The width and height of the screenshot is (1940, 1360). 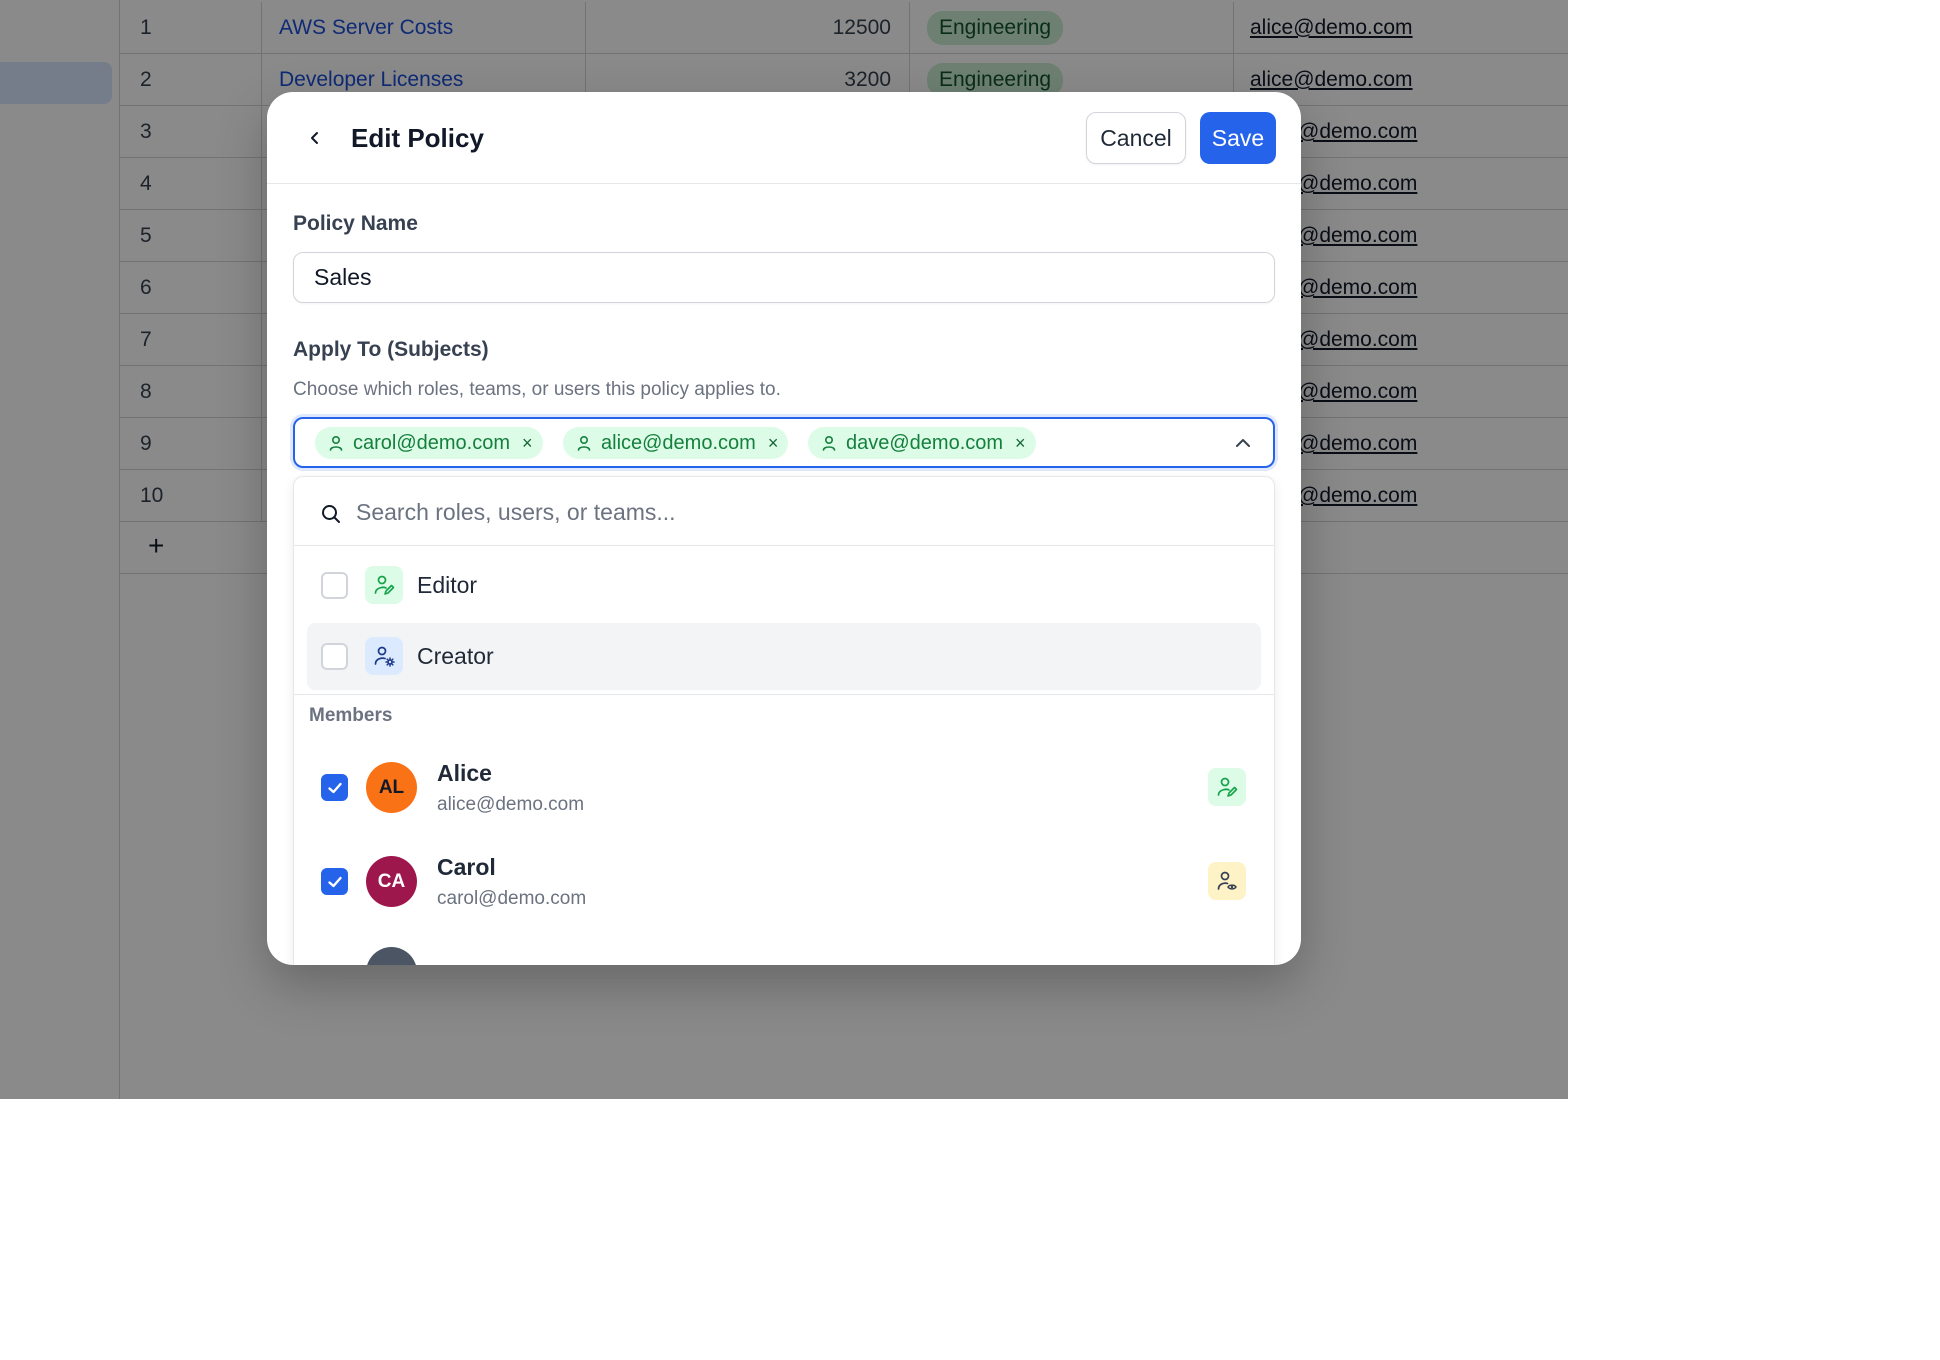 I want to click on role-option-creator: Creator, so click(x=784, y=656).